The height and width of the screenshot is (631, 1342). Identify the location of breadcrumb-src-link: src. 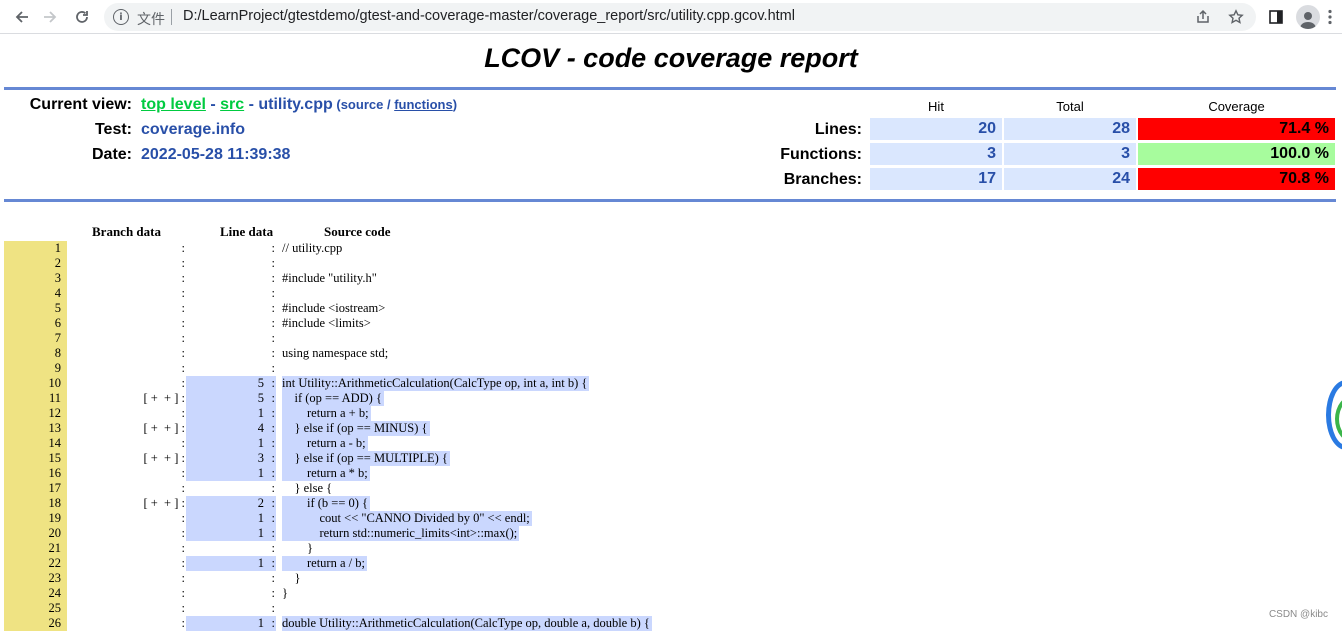
(232, 104).